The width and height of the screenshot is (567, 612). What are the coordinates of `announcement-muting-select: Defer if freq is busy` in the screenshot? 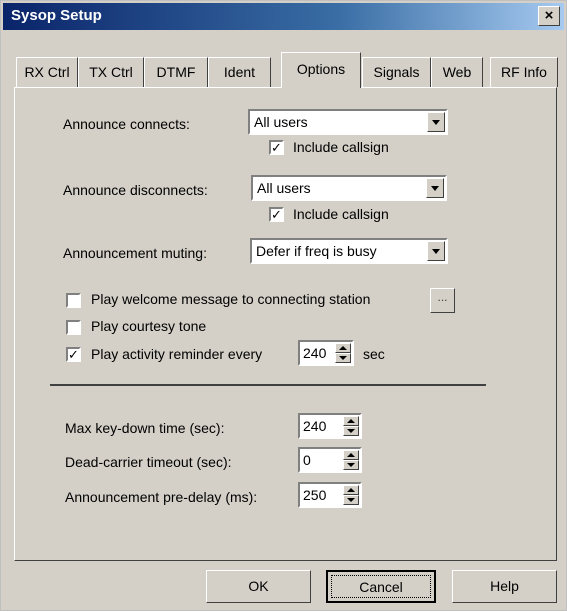 It's located at (349, 251).